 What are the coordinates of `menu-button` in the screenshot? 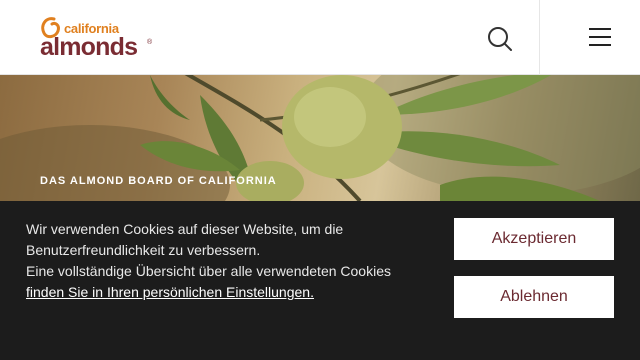 It's located at (600, 38).